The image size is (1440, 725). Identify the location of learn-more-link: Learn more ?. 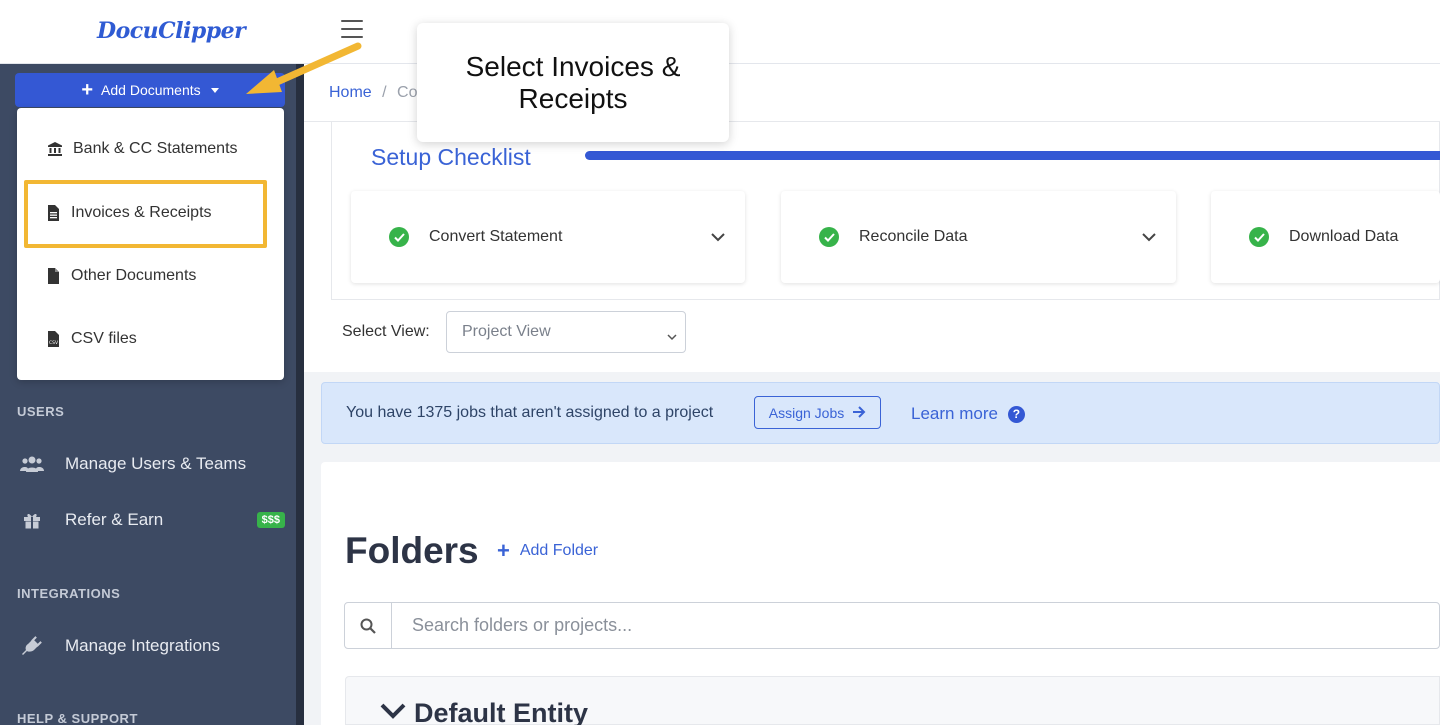
(968, 414).